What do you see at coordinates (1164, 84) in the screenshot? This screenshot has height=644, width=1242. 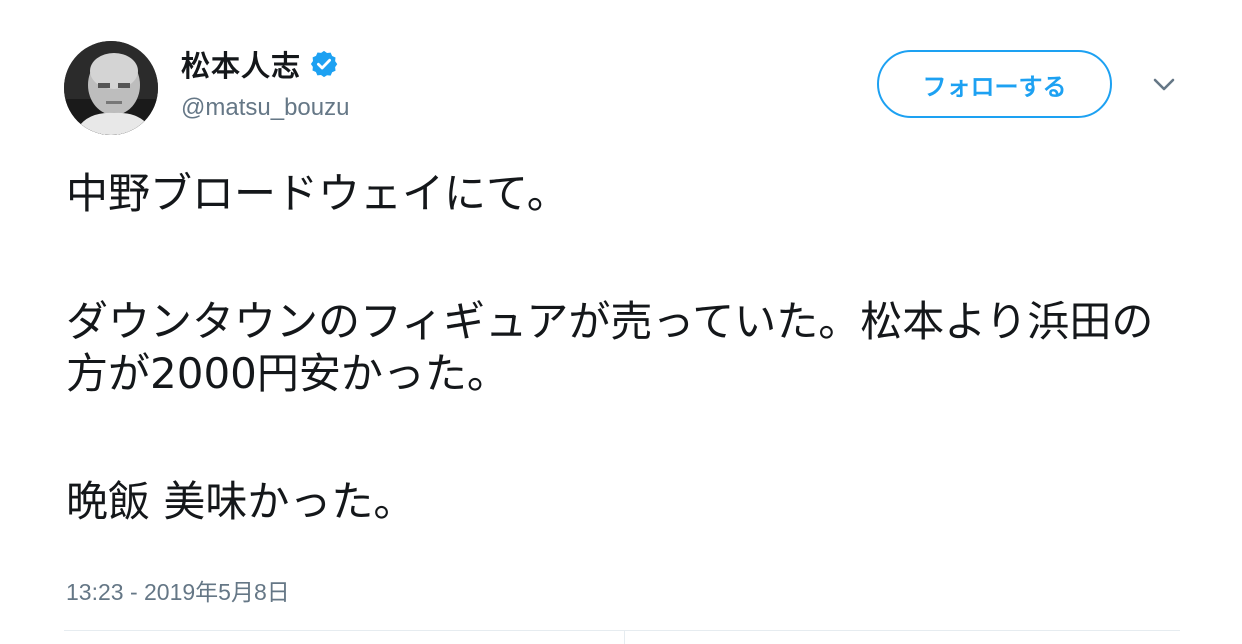 I see `chevron-down-icon` at bounding box center [1164, 84].